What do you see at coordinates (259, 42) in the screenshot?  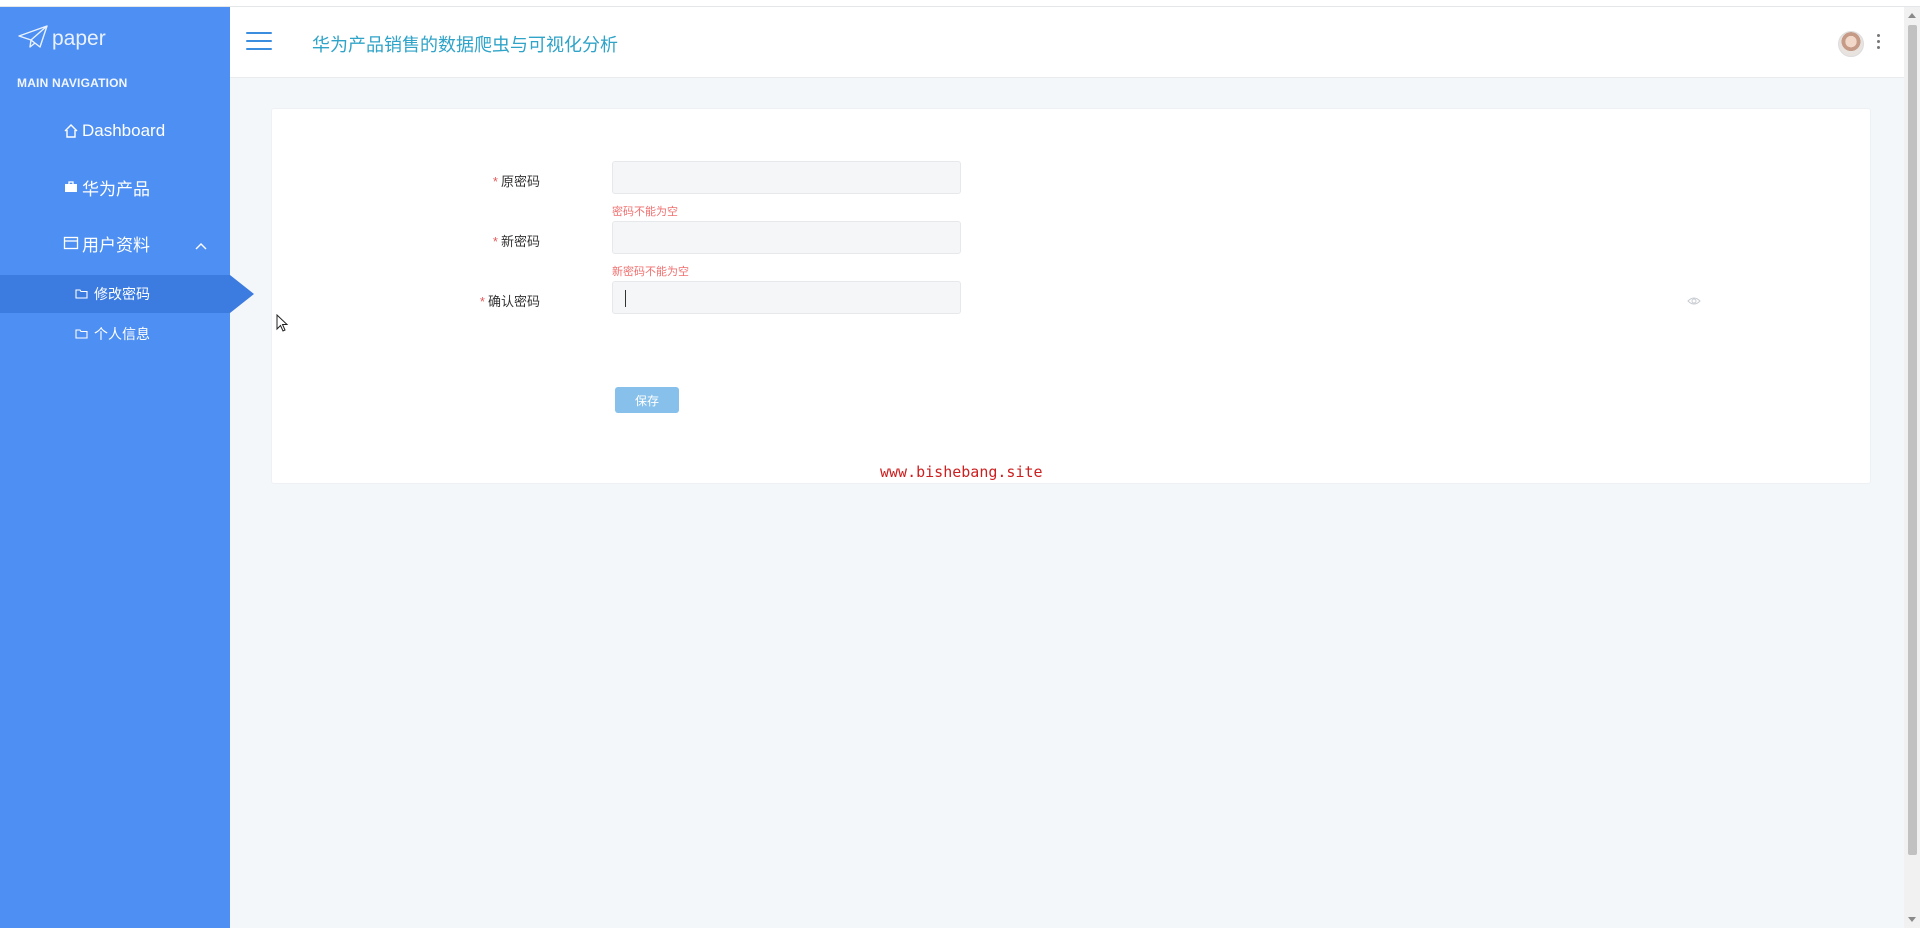 I see `menu-toggle-icon` at bounding box center [259, 42].